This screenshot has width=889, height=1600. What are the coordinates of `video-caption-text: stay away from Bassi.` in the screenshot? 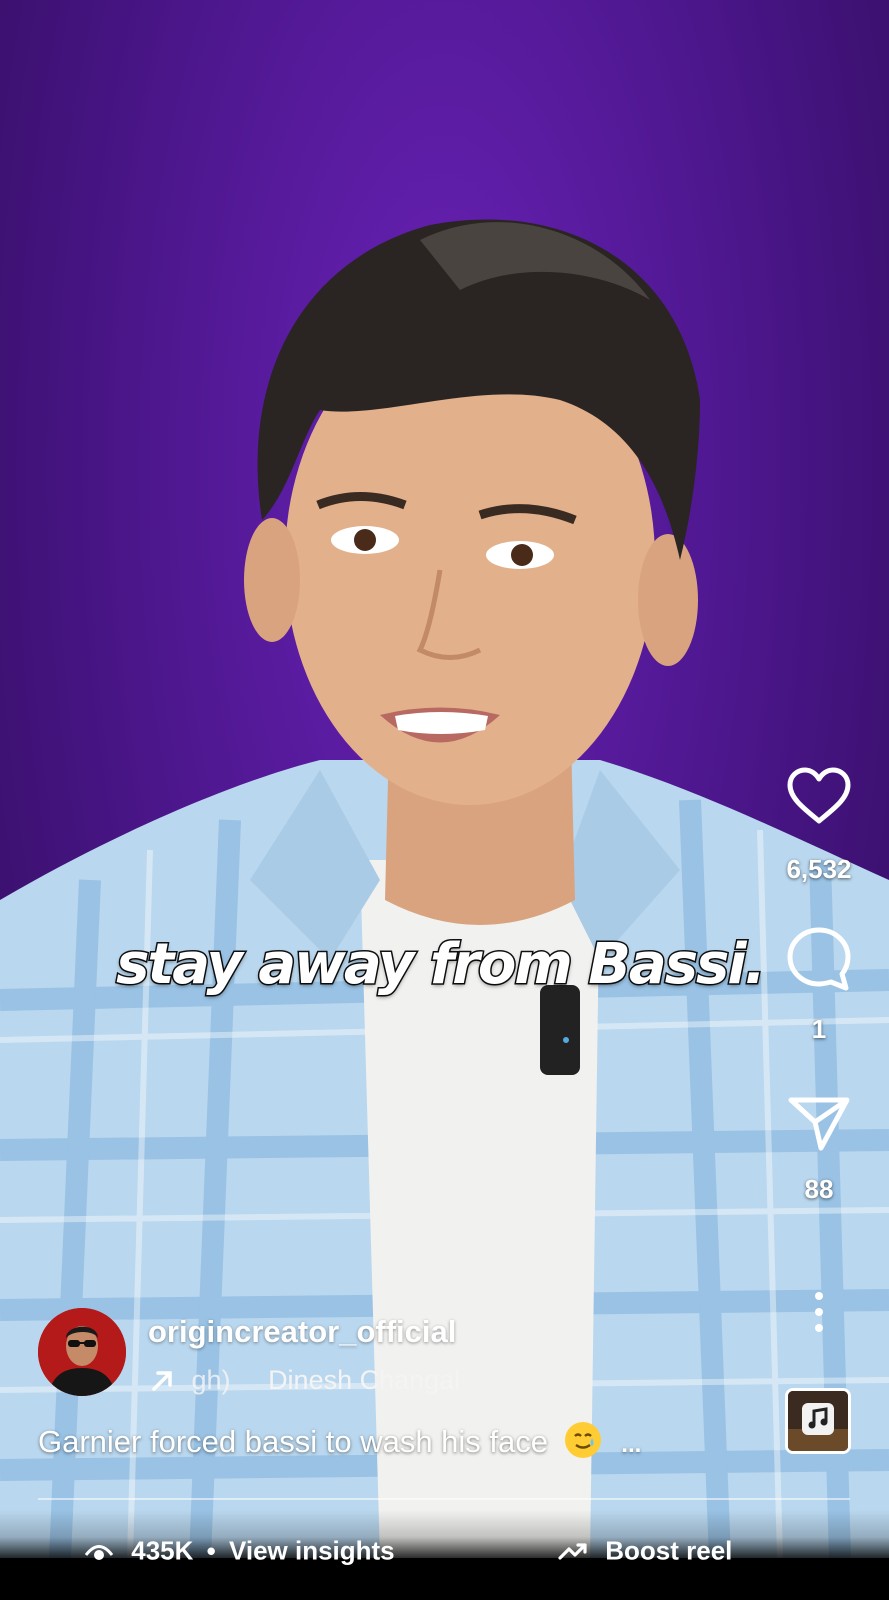 It's located at (441, 965).